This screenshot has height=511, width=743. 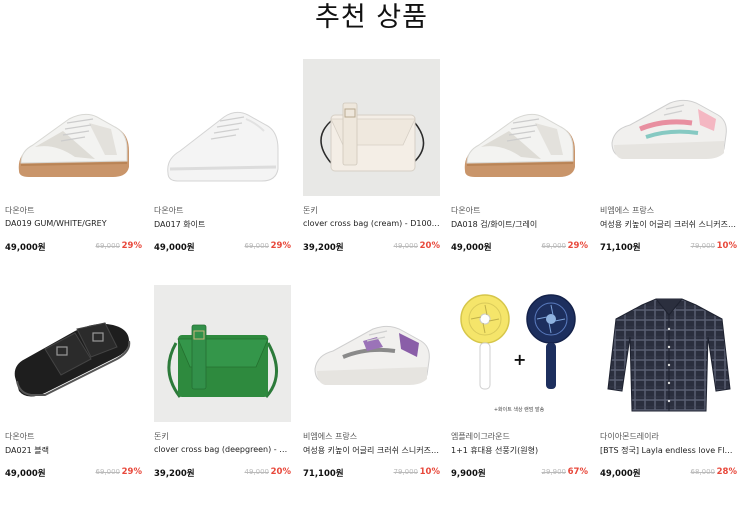 I want to click on product-name: DA019 GUM/WHITE/GREY, so click(x=73, y=223).